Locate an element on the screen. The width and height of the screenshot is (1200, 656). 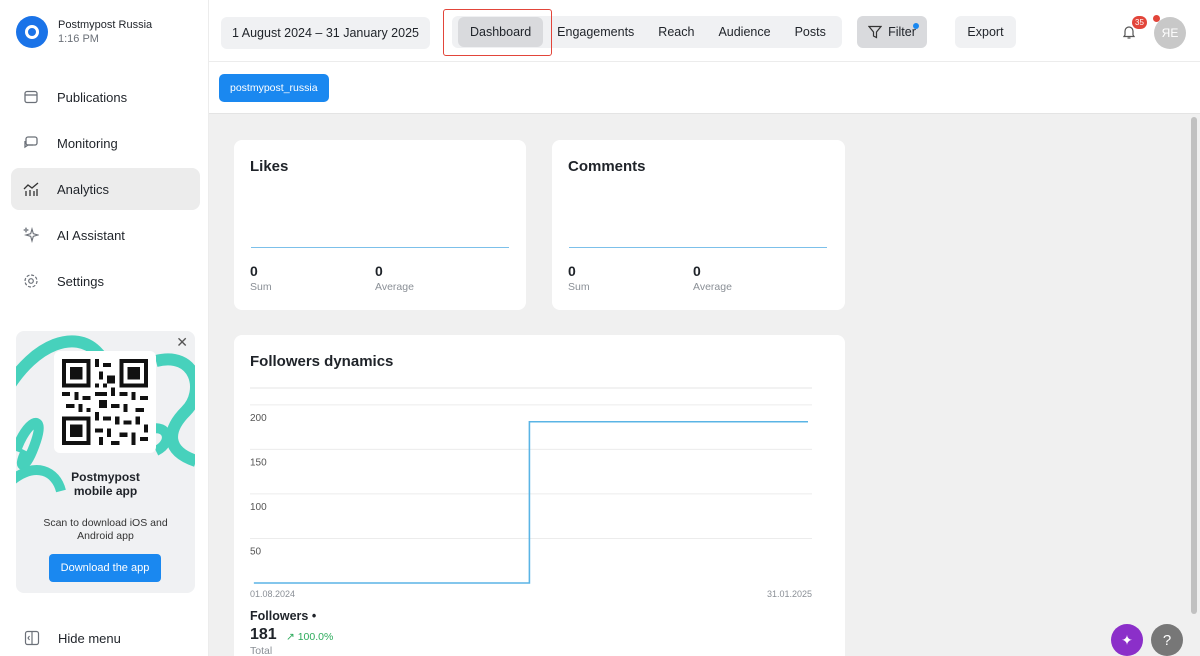
qr-code is located at coordinates (105, 402).